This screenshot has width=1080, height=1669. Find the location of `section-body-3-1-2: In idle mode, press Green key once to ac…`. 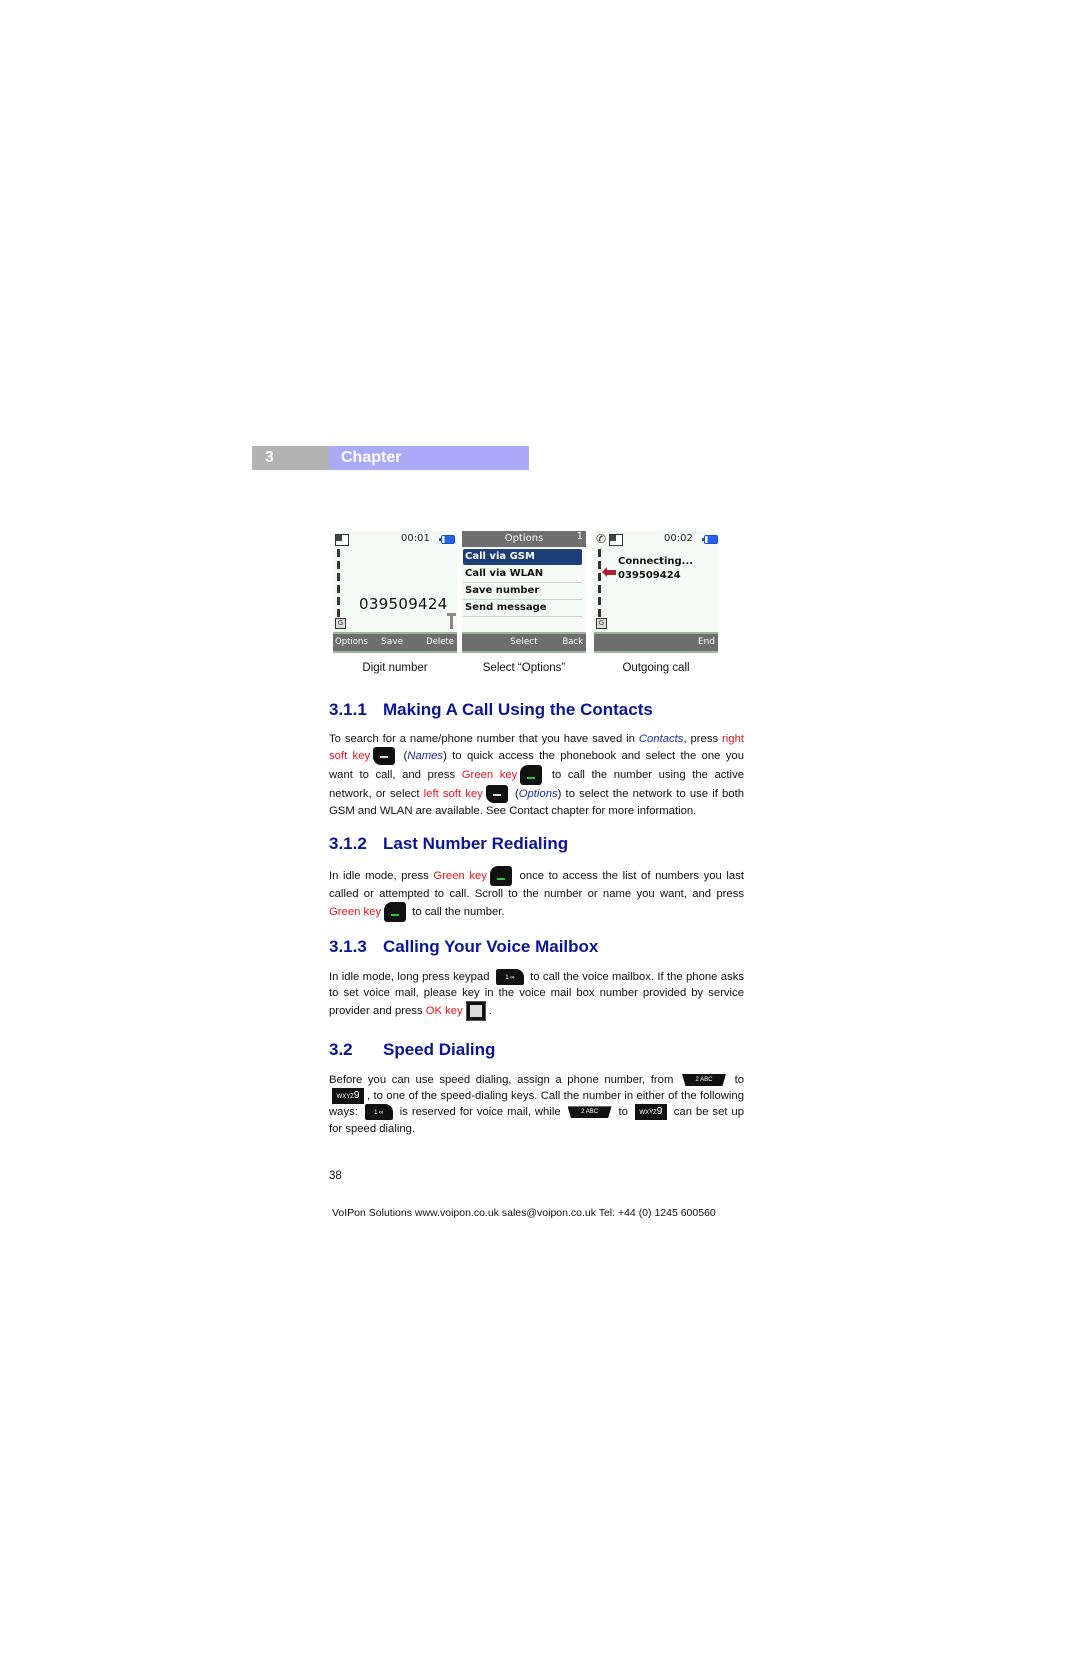

section-body-3-1-2: In idle mode, press Green key once to ac… is located at coordinates (536, 894).